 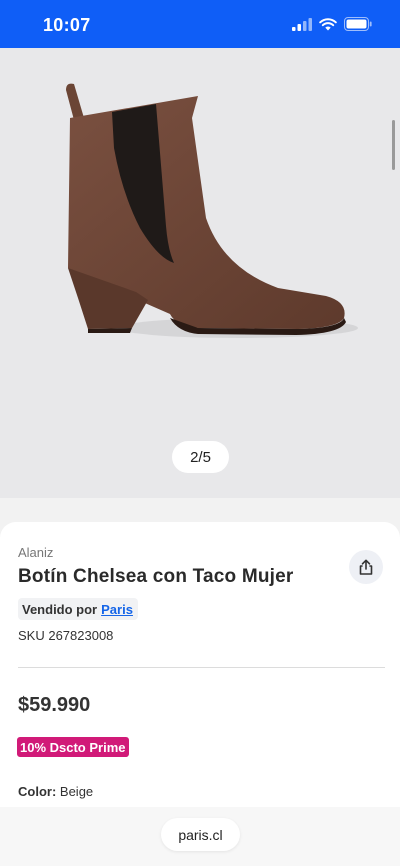 I want to click on divider, so click(x=201, y=667).